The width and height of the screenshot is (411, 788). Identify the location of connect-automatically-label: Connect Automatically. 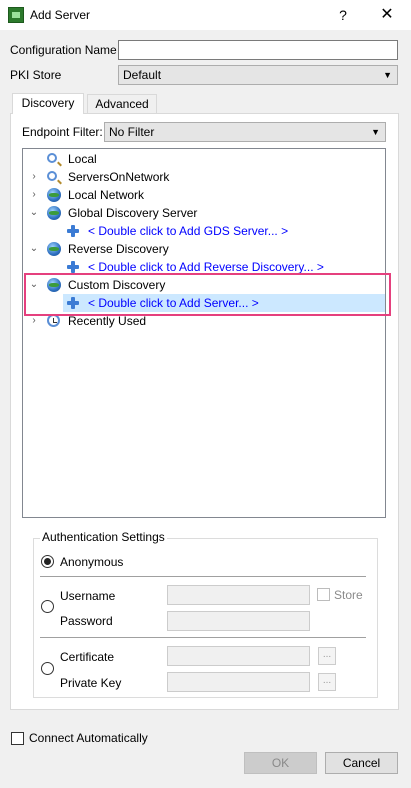
(88, 738).